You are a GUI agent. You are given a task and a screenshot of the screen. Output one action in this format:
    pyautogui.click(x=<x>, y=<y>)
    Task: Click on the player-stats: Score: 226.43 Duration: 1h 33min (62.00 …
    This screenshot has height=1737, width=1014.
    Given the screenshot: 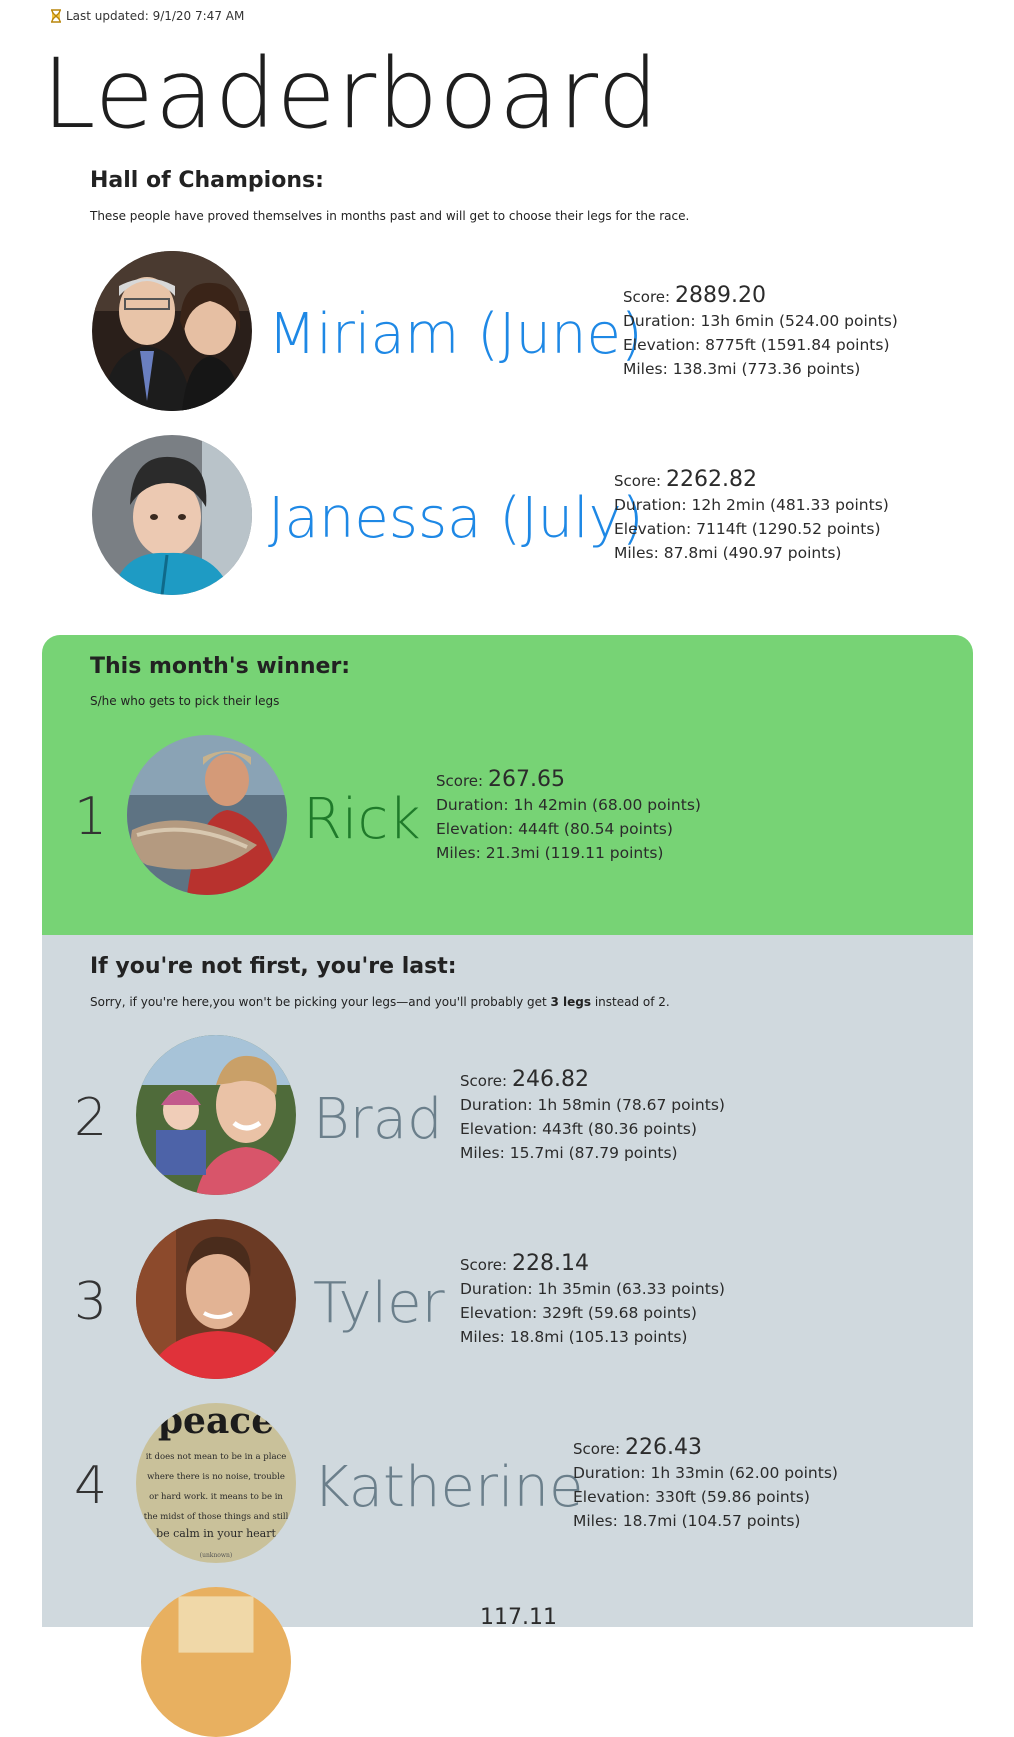 What is the action you would take?
    pyautogui.click(x=705, y=1484)
    